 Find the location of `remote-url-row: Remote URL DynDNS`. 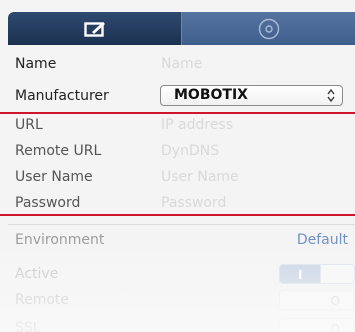

remote-url-row: Remote URL DynDNS is located at coordinates (185, 151).